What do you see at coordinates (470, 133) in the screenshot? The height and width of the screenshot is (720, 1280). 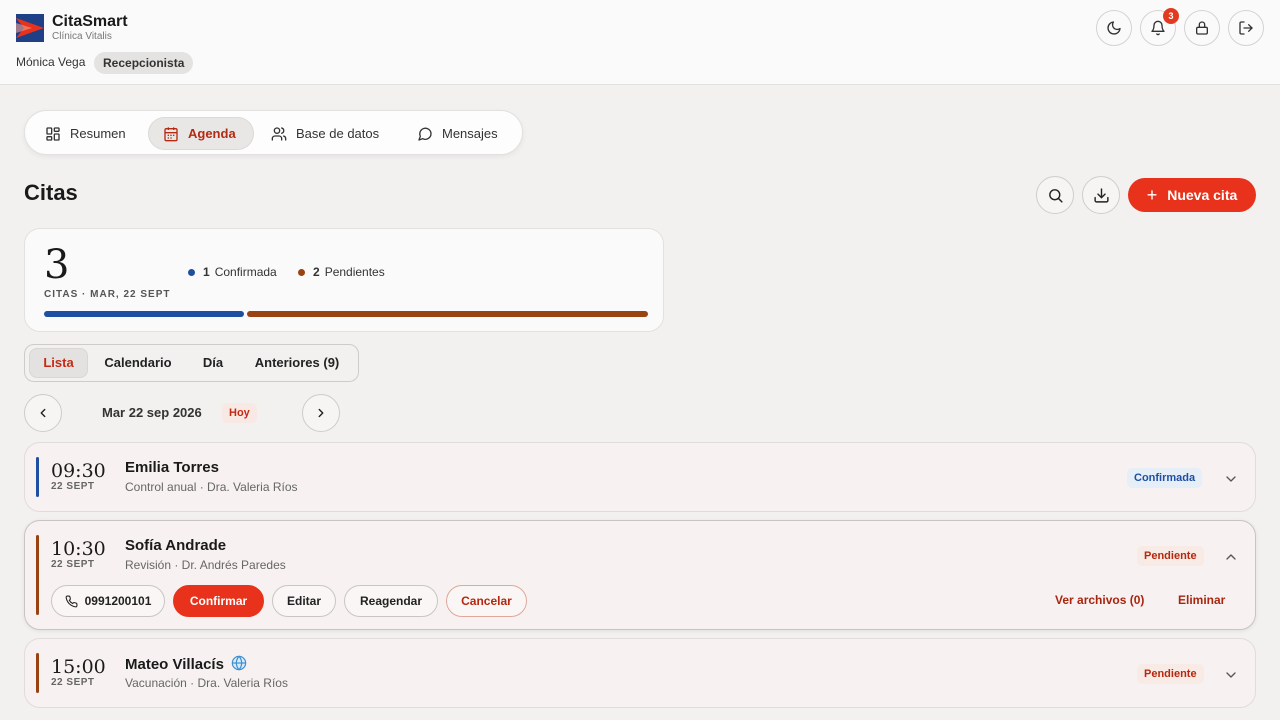 I see `nav-label: Mensajes` at bounding box center [470, 133].